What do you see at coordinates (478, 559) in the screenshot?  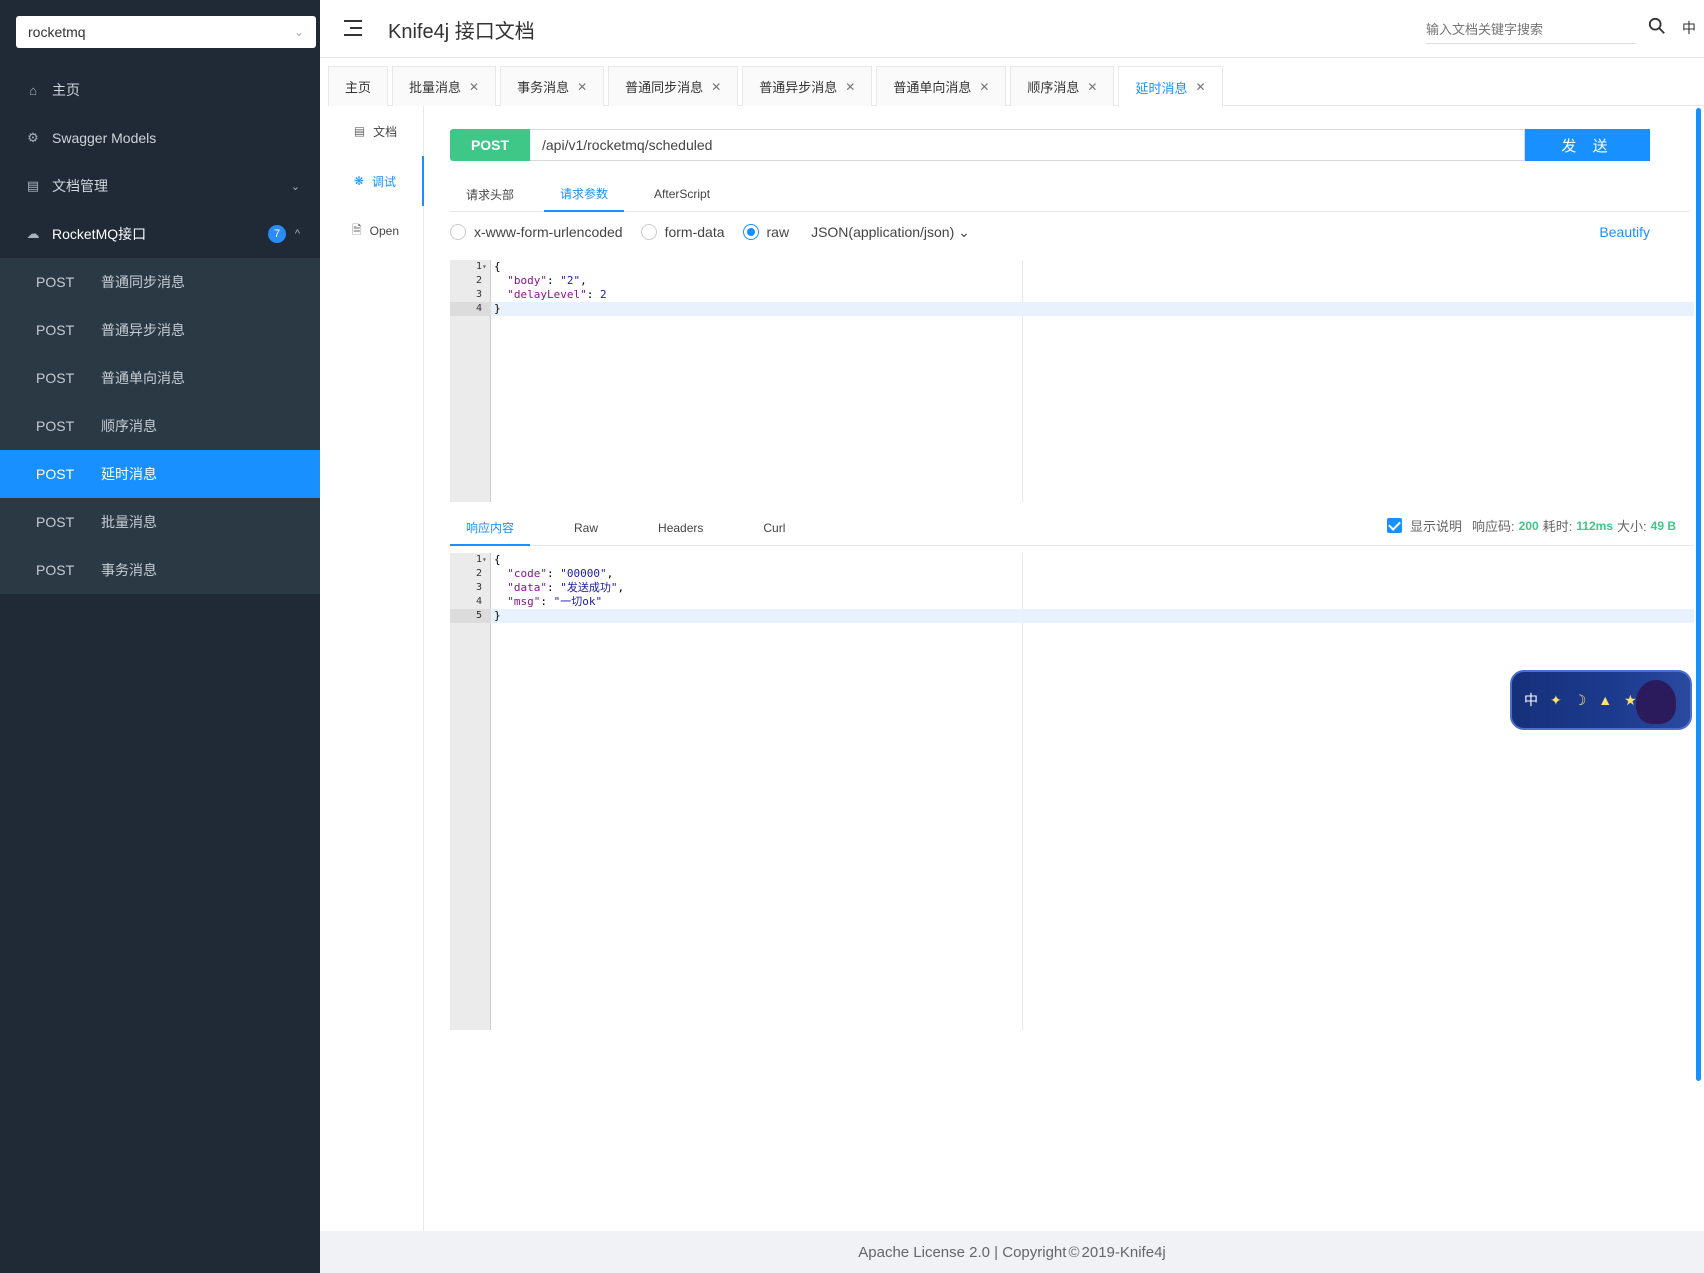 I see `line-number: 1` at bounding box center [478, 559].